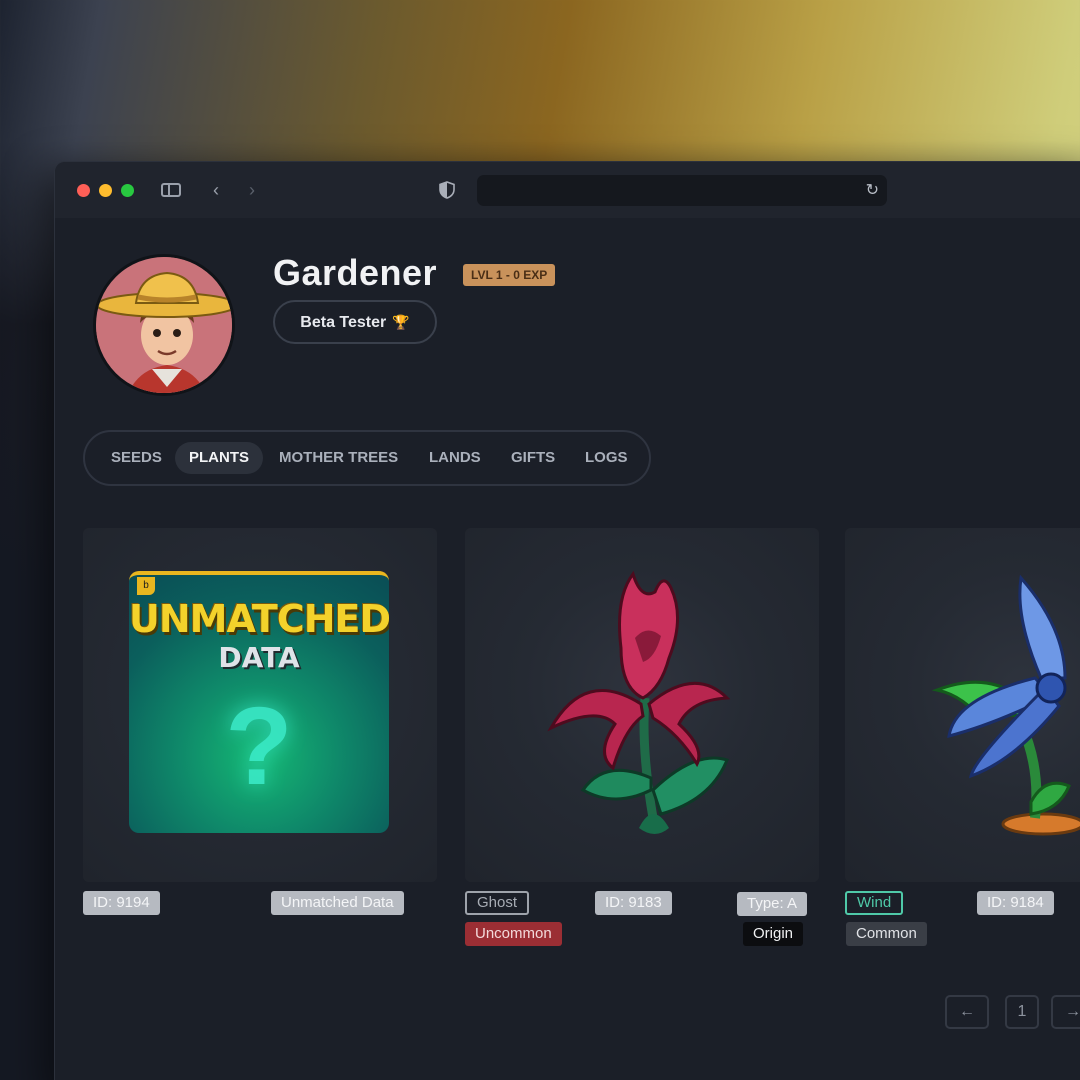 The height and width of the screenshot is (1080, 1080). Describe the element at coordinates (1065, 1012) in the screenshot. I see `next-page-button: →` at that location.